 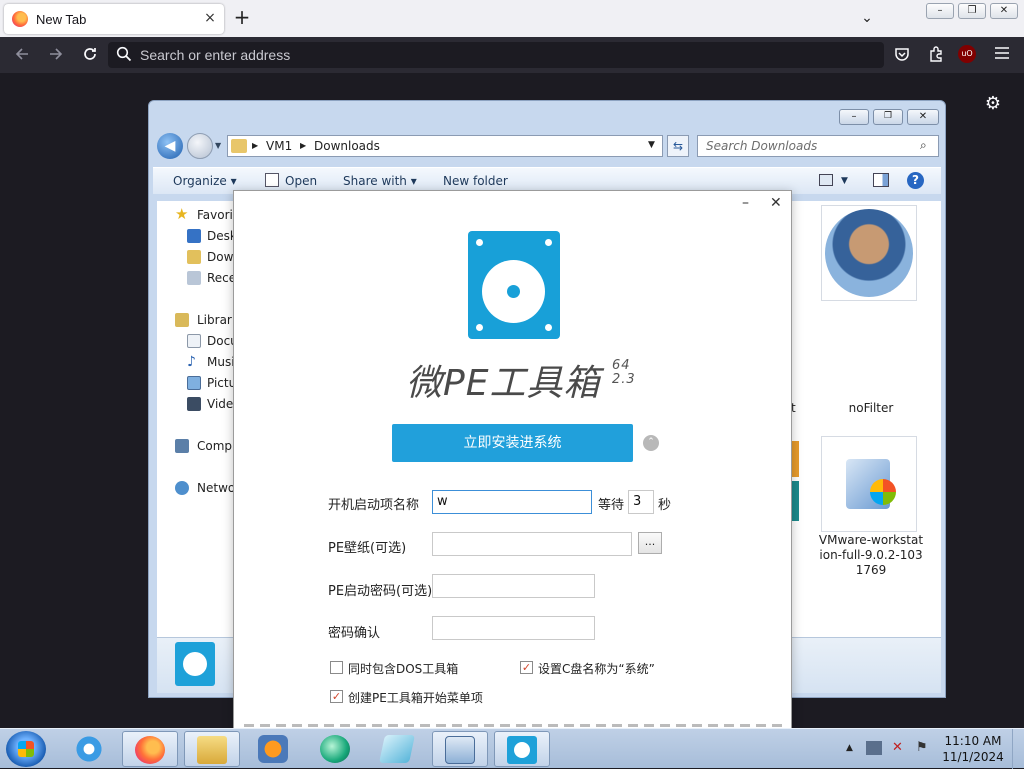 What do you see at coordinates (150, 749) in the screenshot?
I see `taskbar-firefox` at bounding box center [150, 749].